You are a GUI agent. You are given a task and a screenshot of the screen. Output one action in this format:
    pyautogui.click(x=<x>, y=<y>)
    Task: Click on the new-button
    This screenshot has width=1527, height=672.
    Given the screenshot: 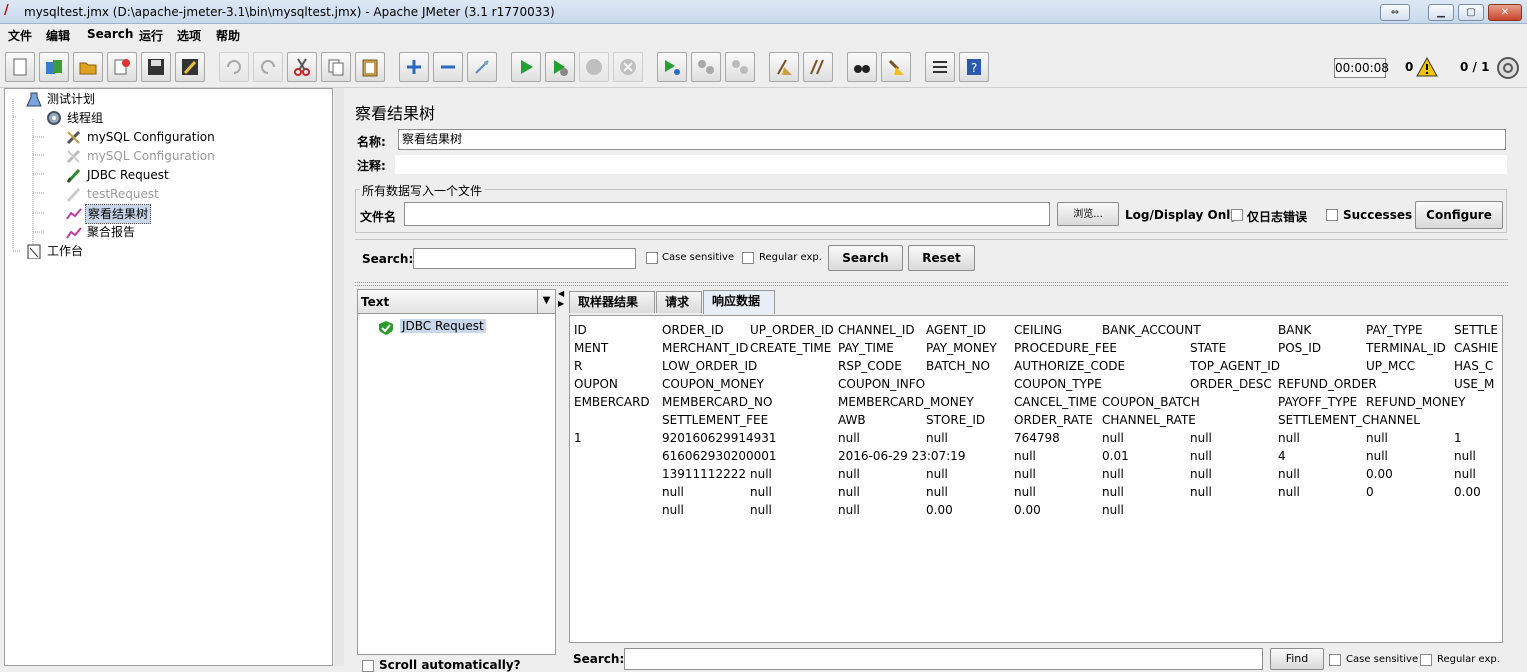 What is the action you would take?
    pyautogui.click(x=20, y=67)
    